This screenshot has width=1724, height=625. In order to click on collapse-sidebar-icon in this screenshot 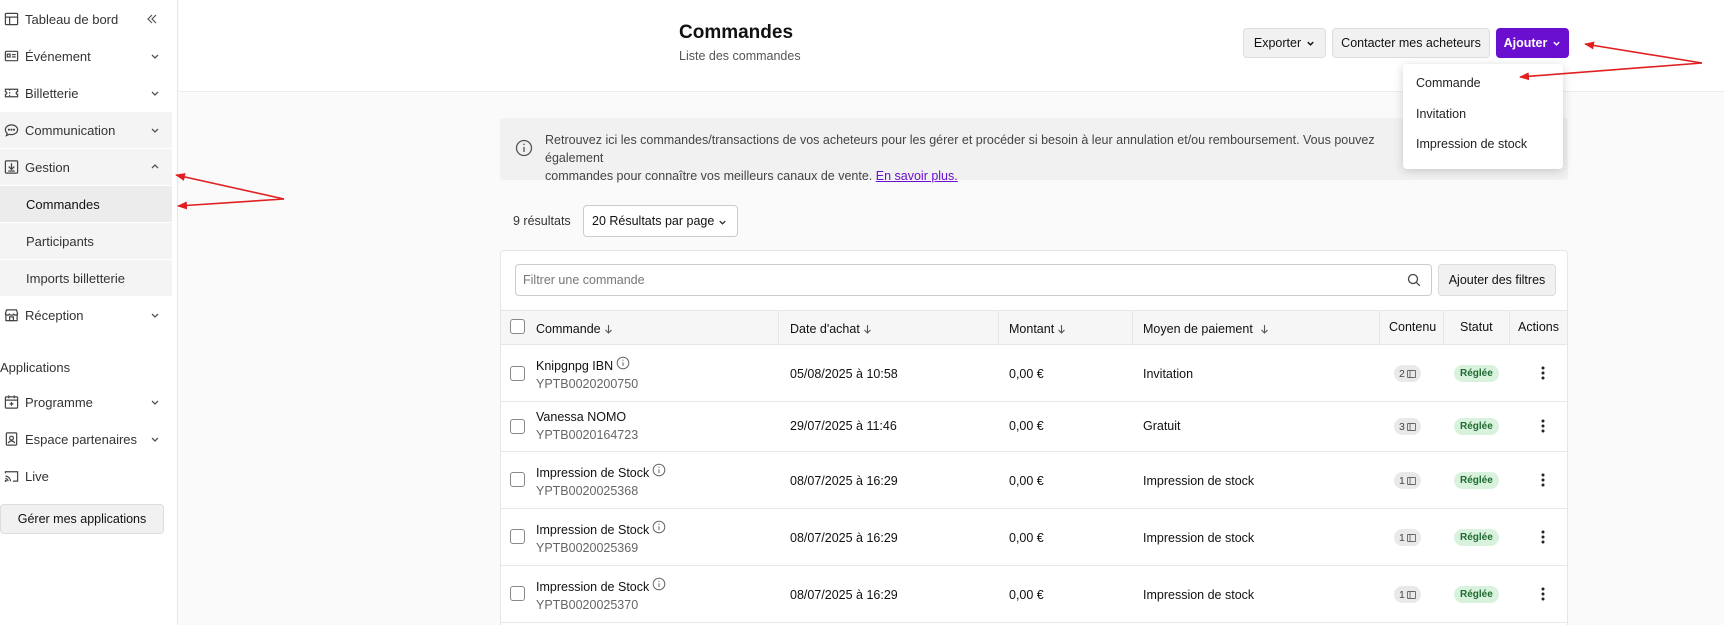, I will do `click(152, 19)`.